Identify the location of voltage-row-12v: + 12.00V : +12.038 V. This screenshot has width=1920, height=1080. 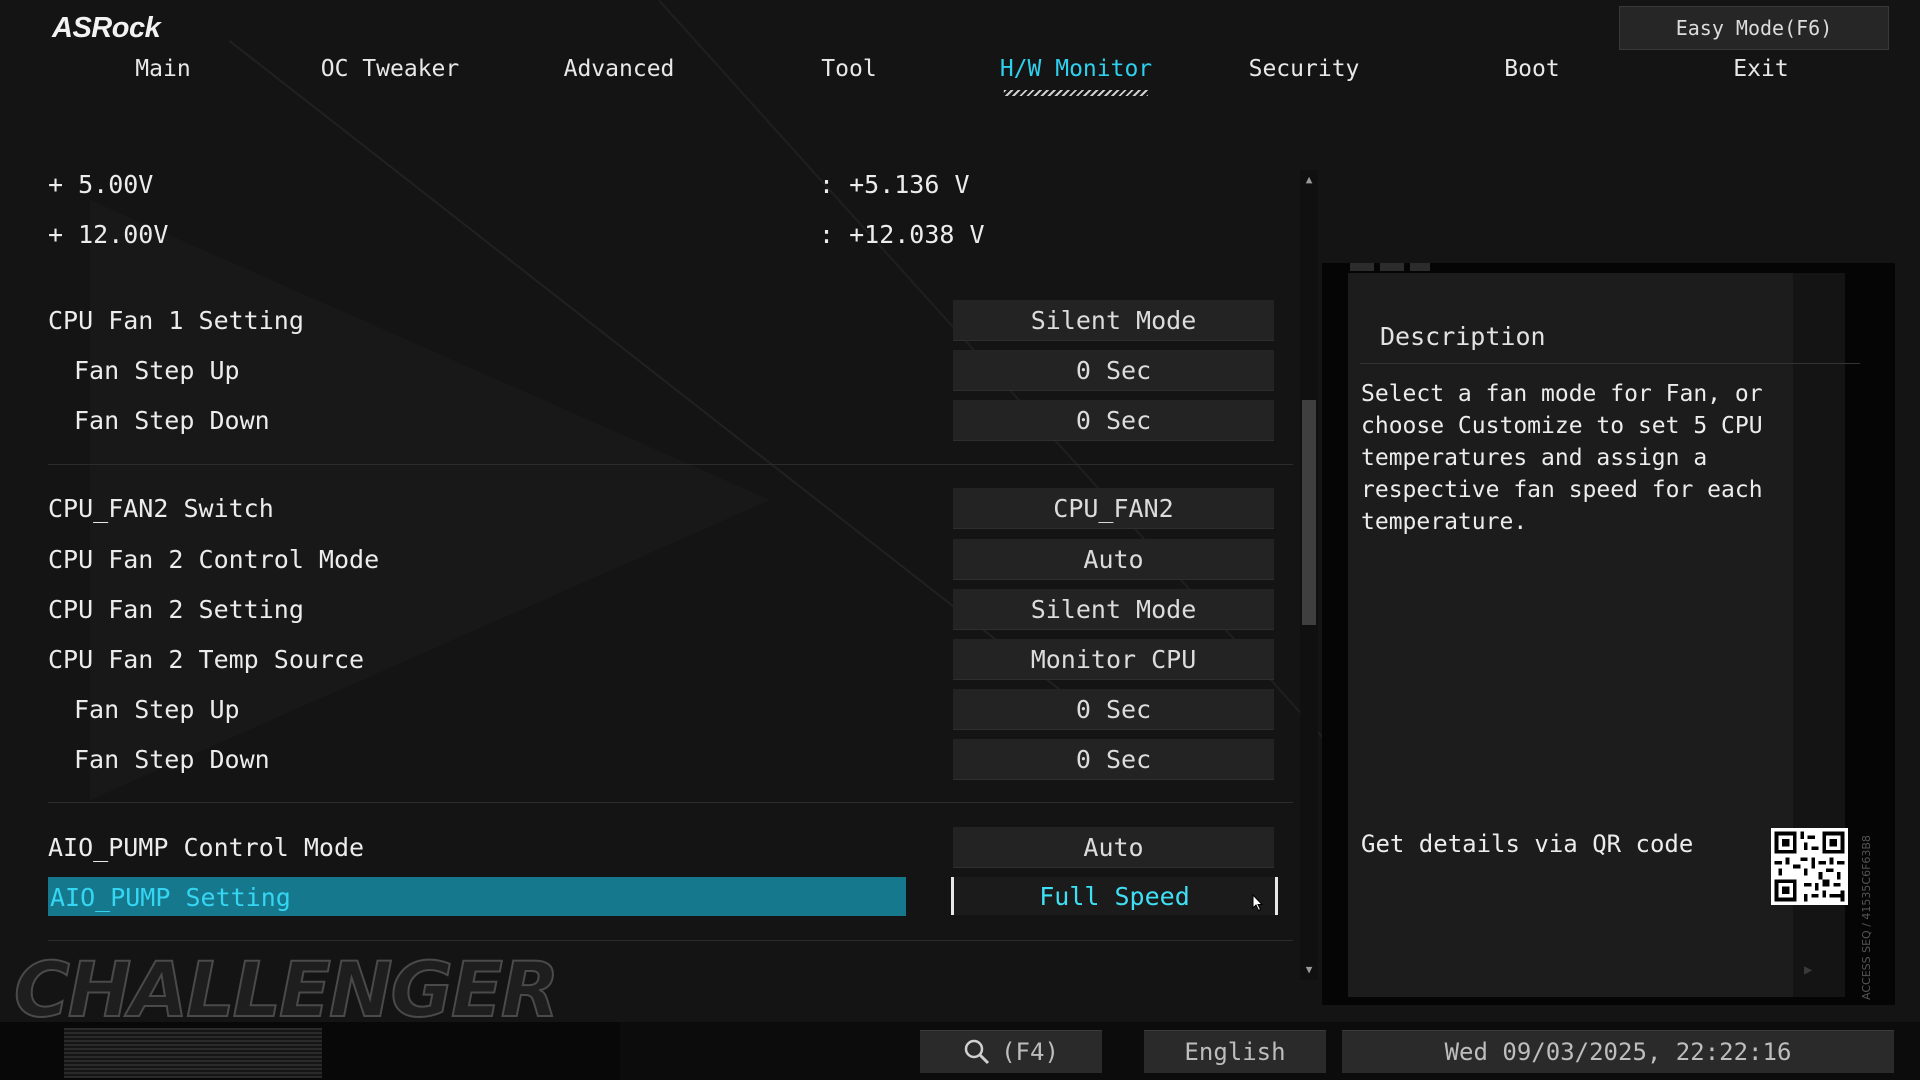
(670, 234).